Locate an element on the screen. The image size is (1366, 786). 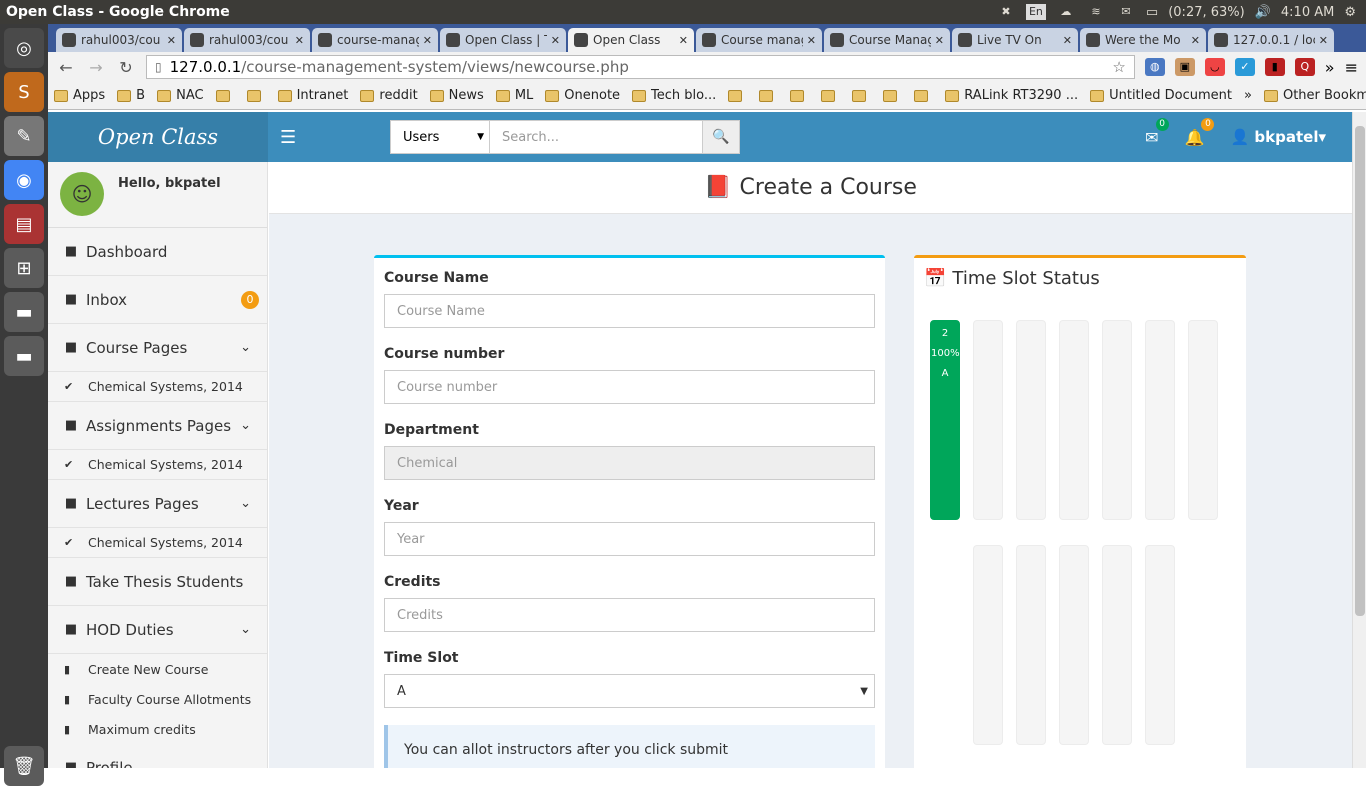
quora-icon: Q is located at coordinates (1304, 67).